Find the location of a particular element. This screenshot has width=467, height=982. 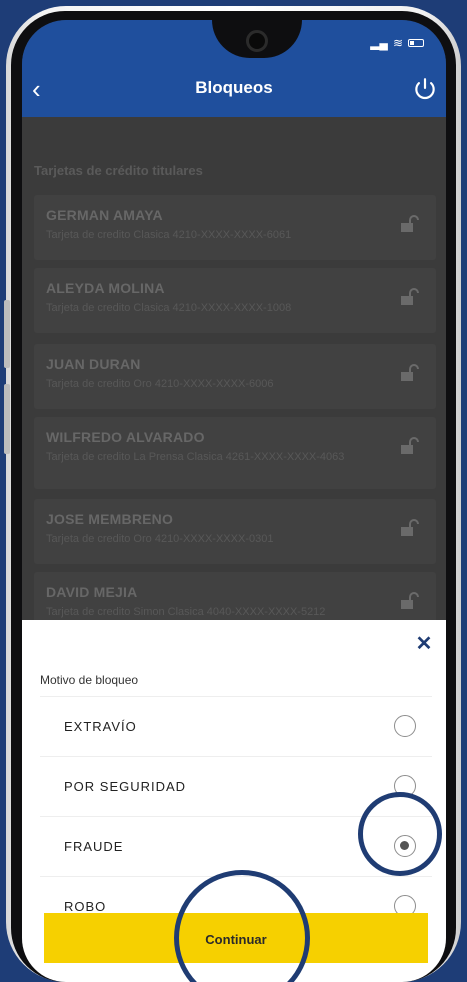

close-icon: ✕ is located at coordinates (424, 644).